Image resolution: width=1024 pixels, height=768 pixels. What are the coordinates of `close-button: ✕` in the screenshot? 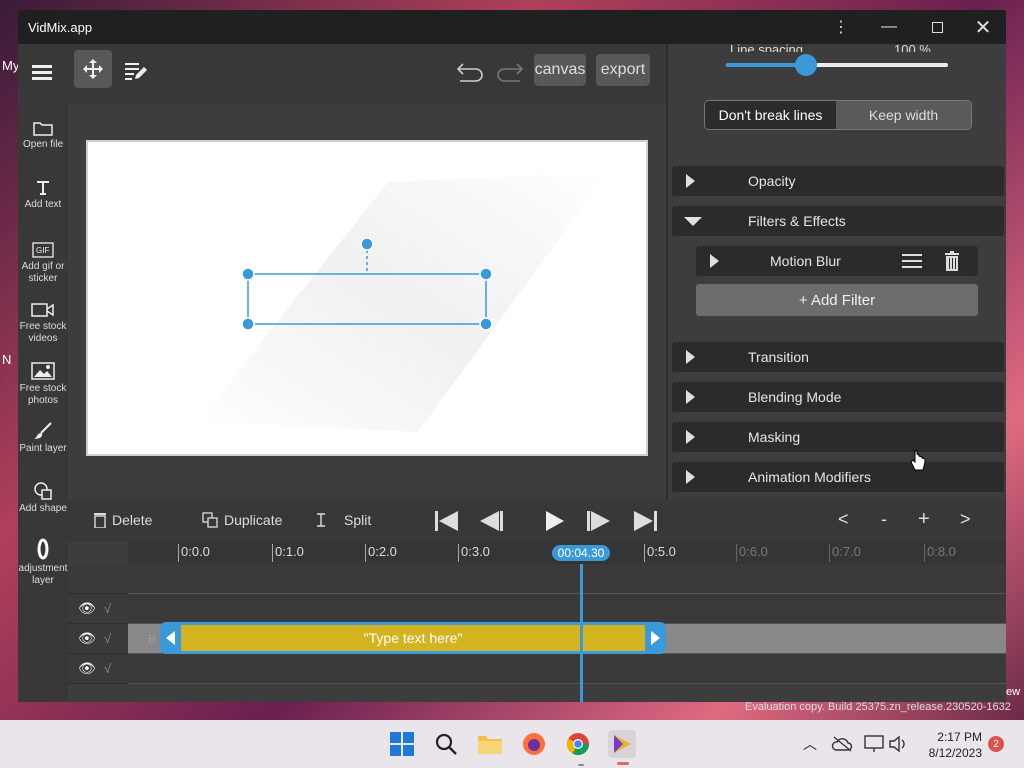 It's located at (983, 27).